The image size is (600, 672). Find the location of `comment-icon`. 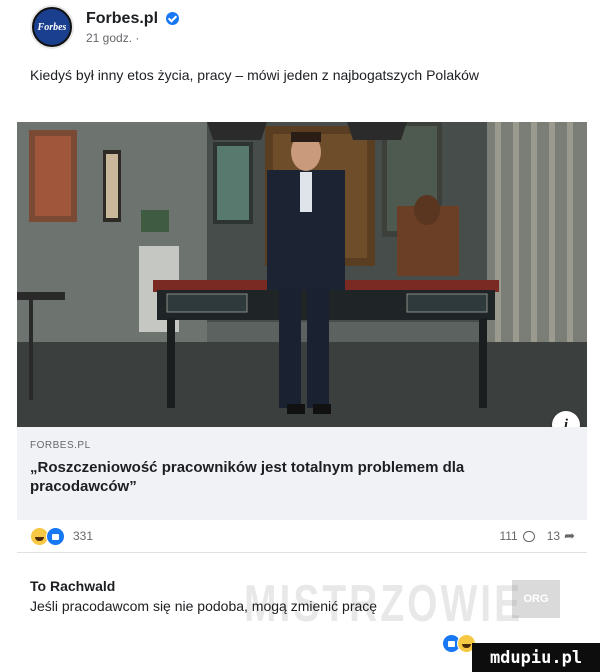

comment-icon is located at coordinates (528, 536).